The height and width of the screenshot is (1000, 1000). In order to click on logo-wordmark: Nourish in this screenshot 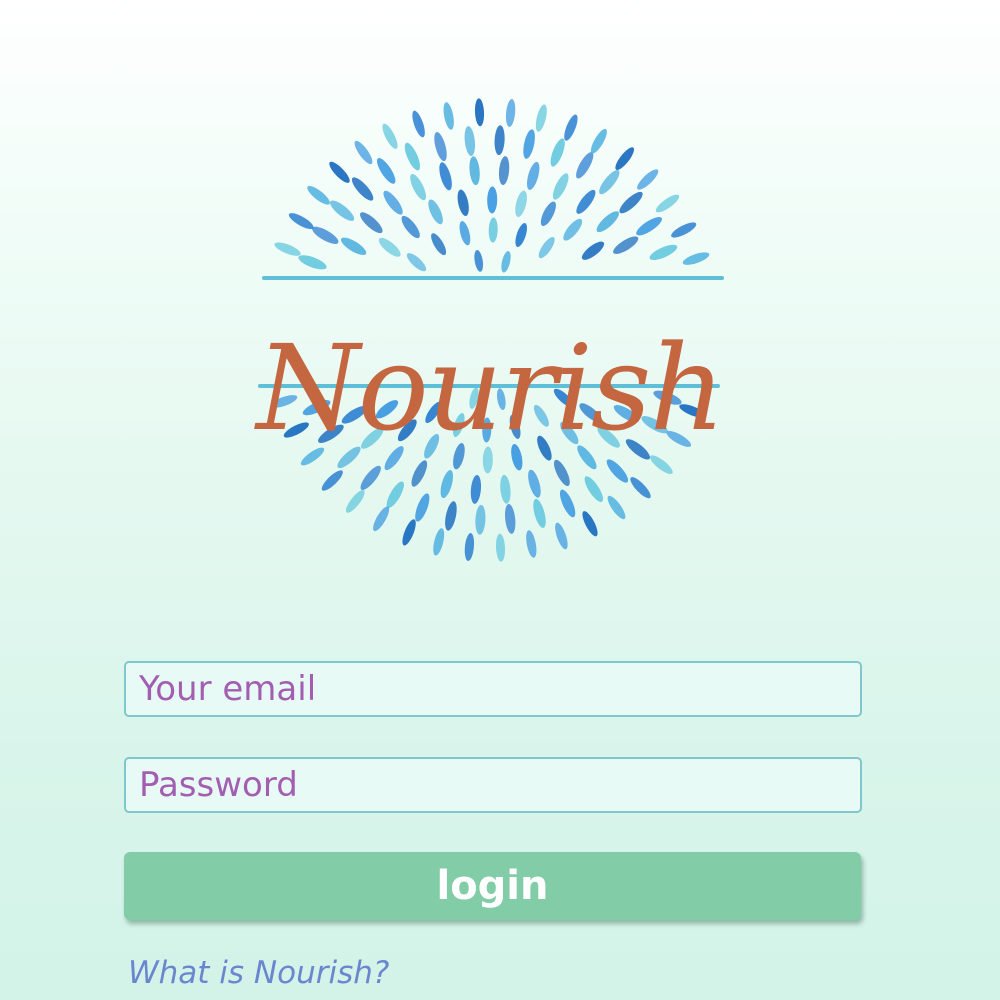, I will do `click(491, 388)`.